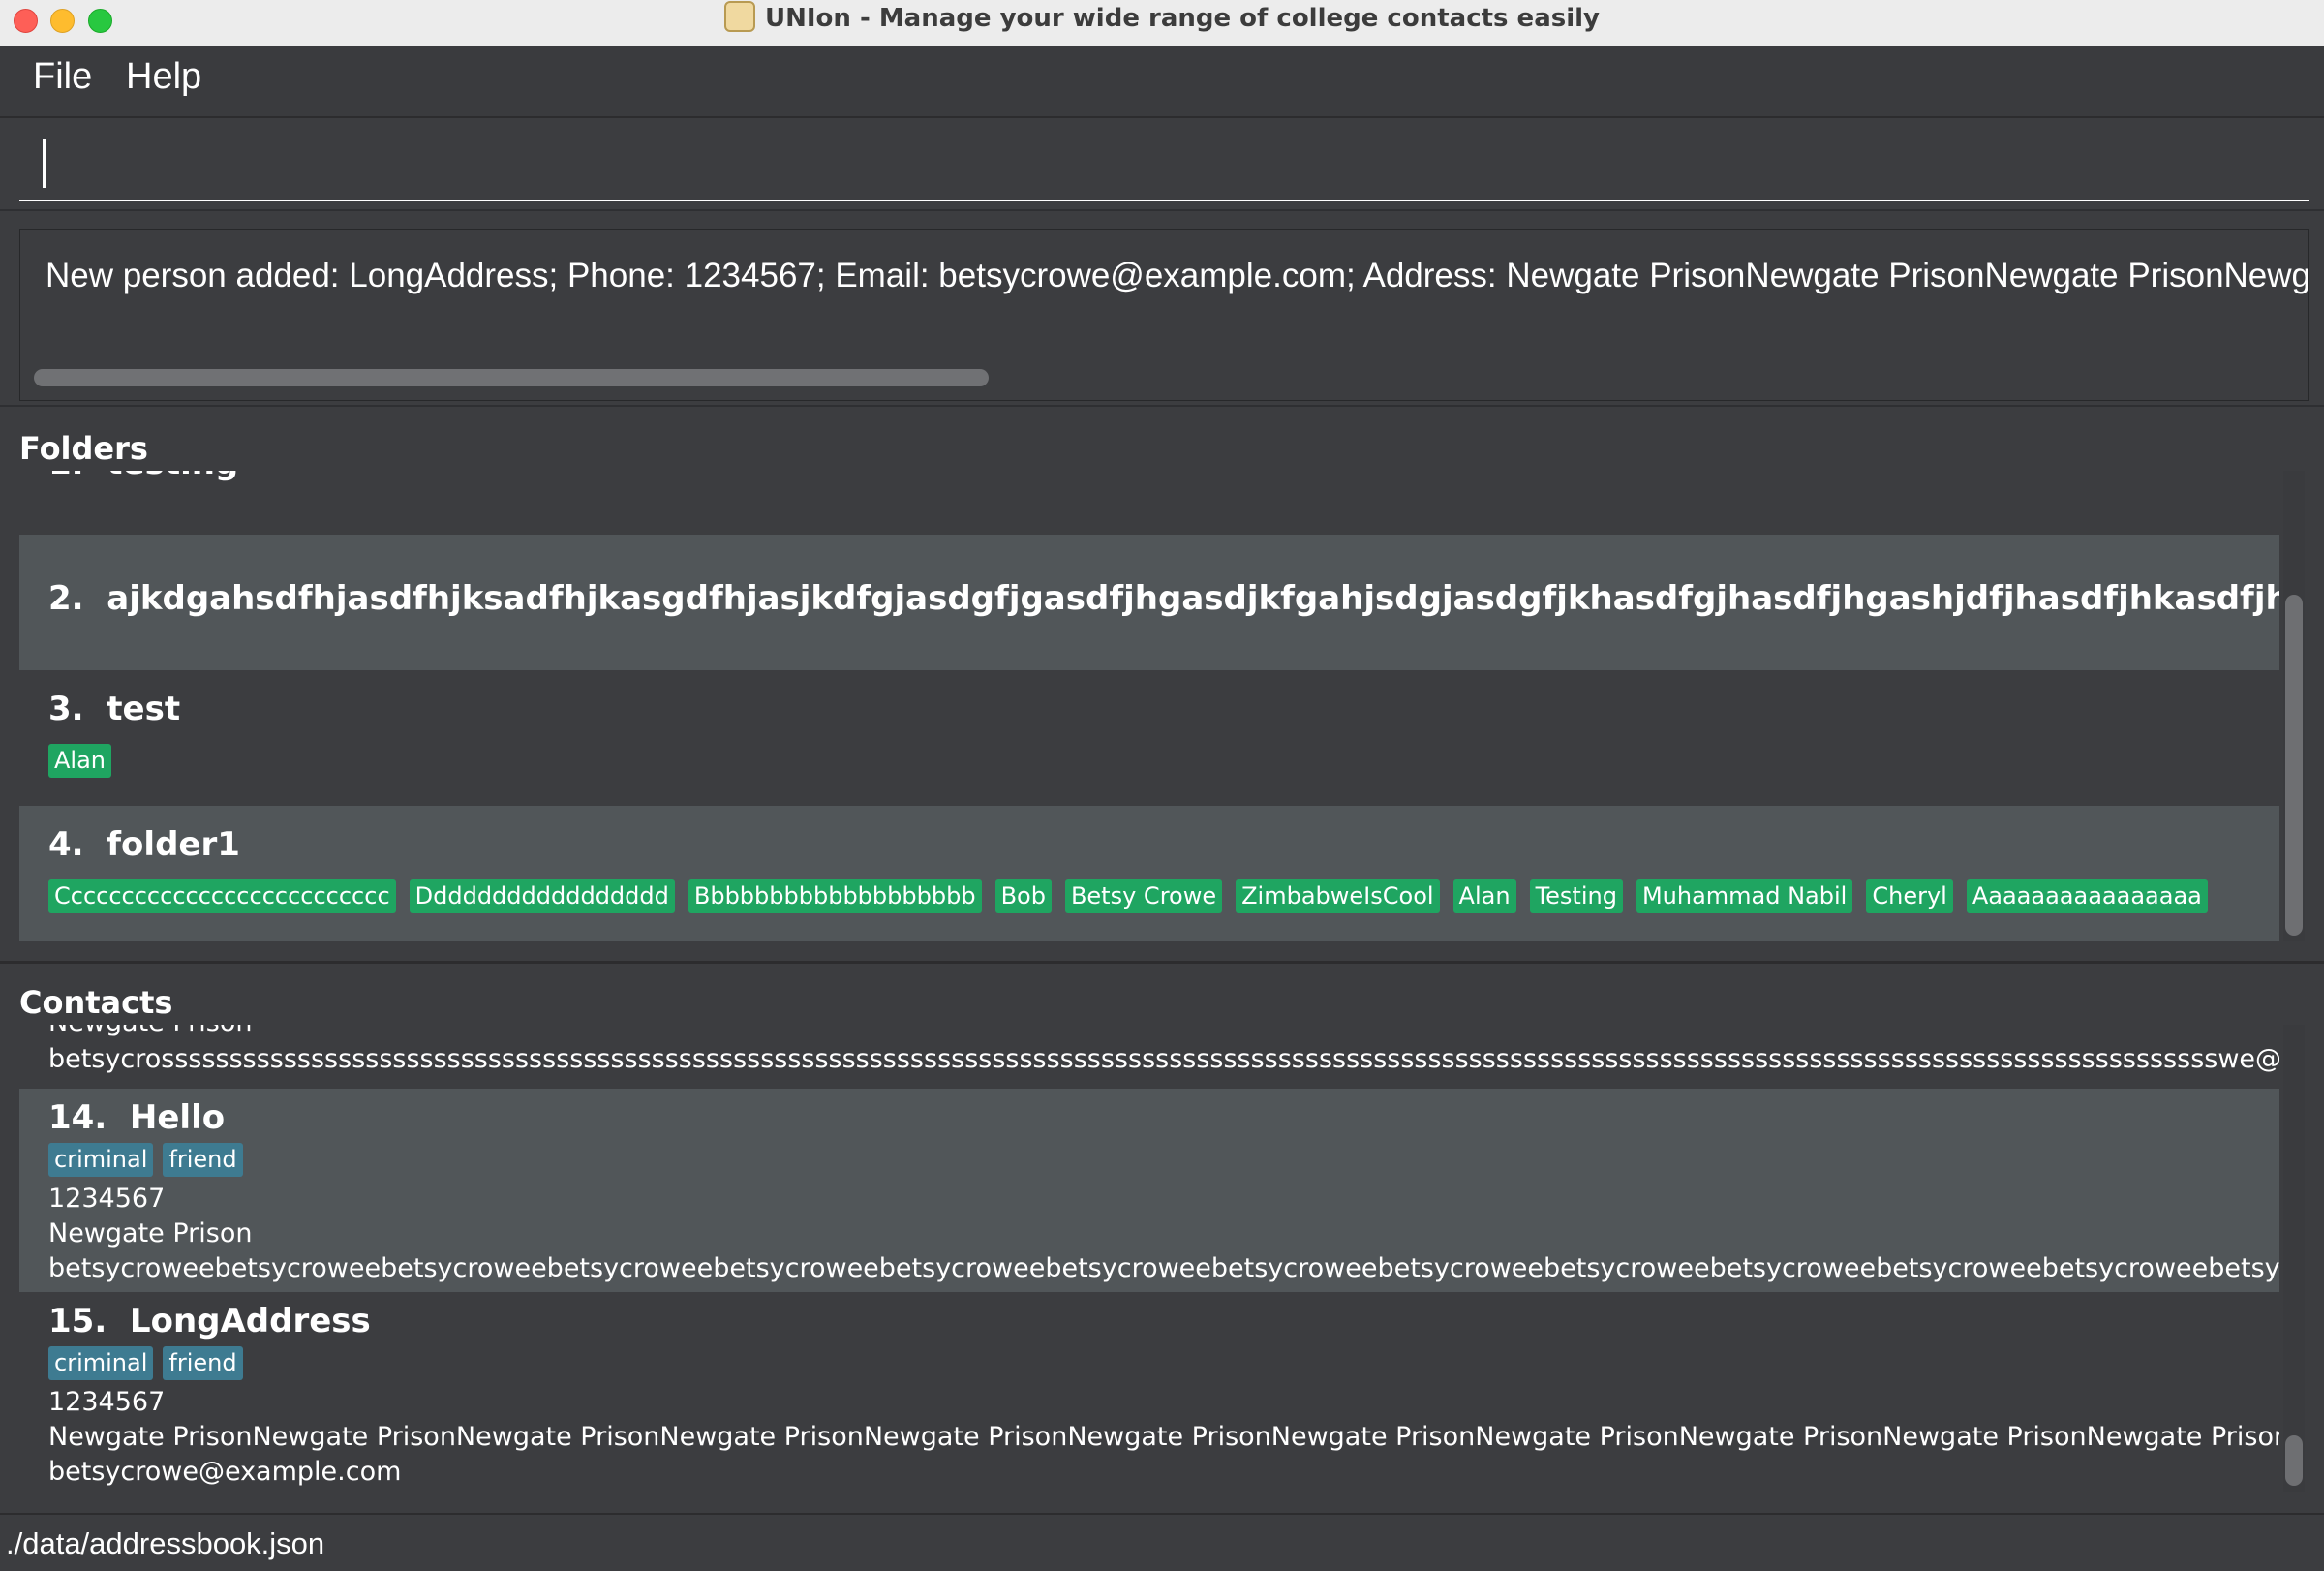  What do you see at coordinates (1576, 896) in the screenshot?
I see `folder-tag: Testing` at bounding box center [1576, 896].